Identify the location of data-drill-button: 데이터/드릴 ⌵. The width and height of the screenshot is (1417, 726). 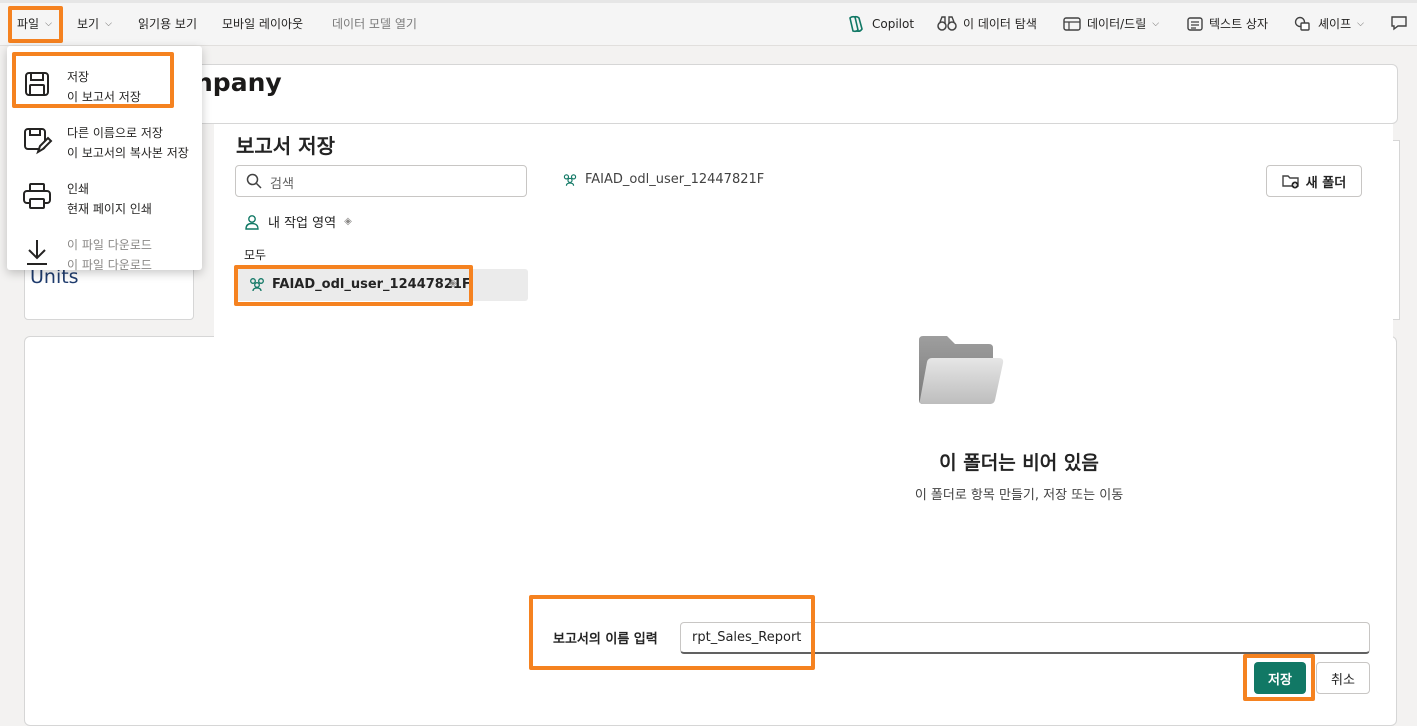
(1111, 23).